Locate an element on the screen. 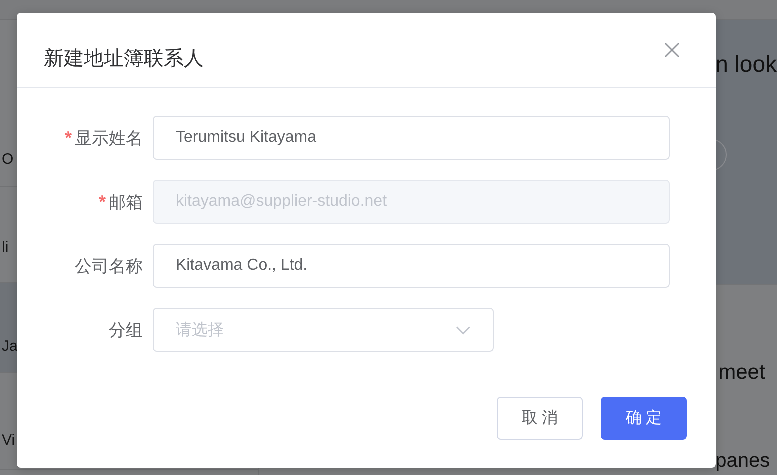 This screenshot has height=475, width=777. body-text: panes is located at coordinates (743, 461).